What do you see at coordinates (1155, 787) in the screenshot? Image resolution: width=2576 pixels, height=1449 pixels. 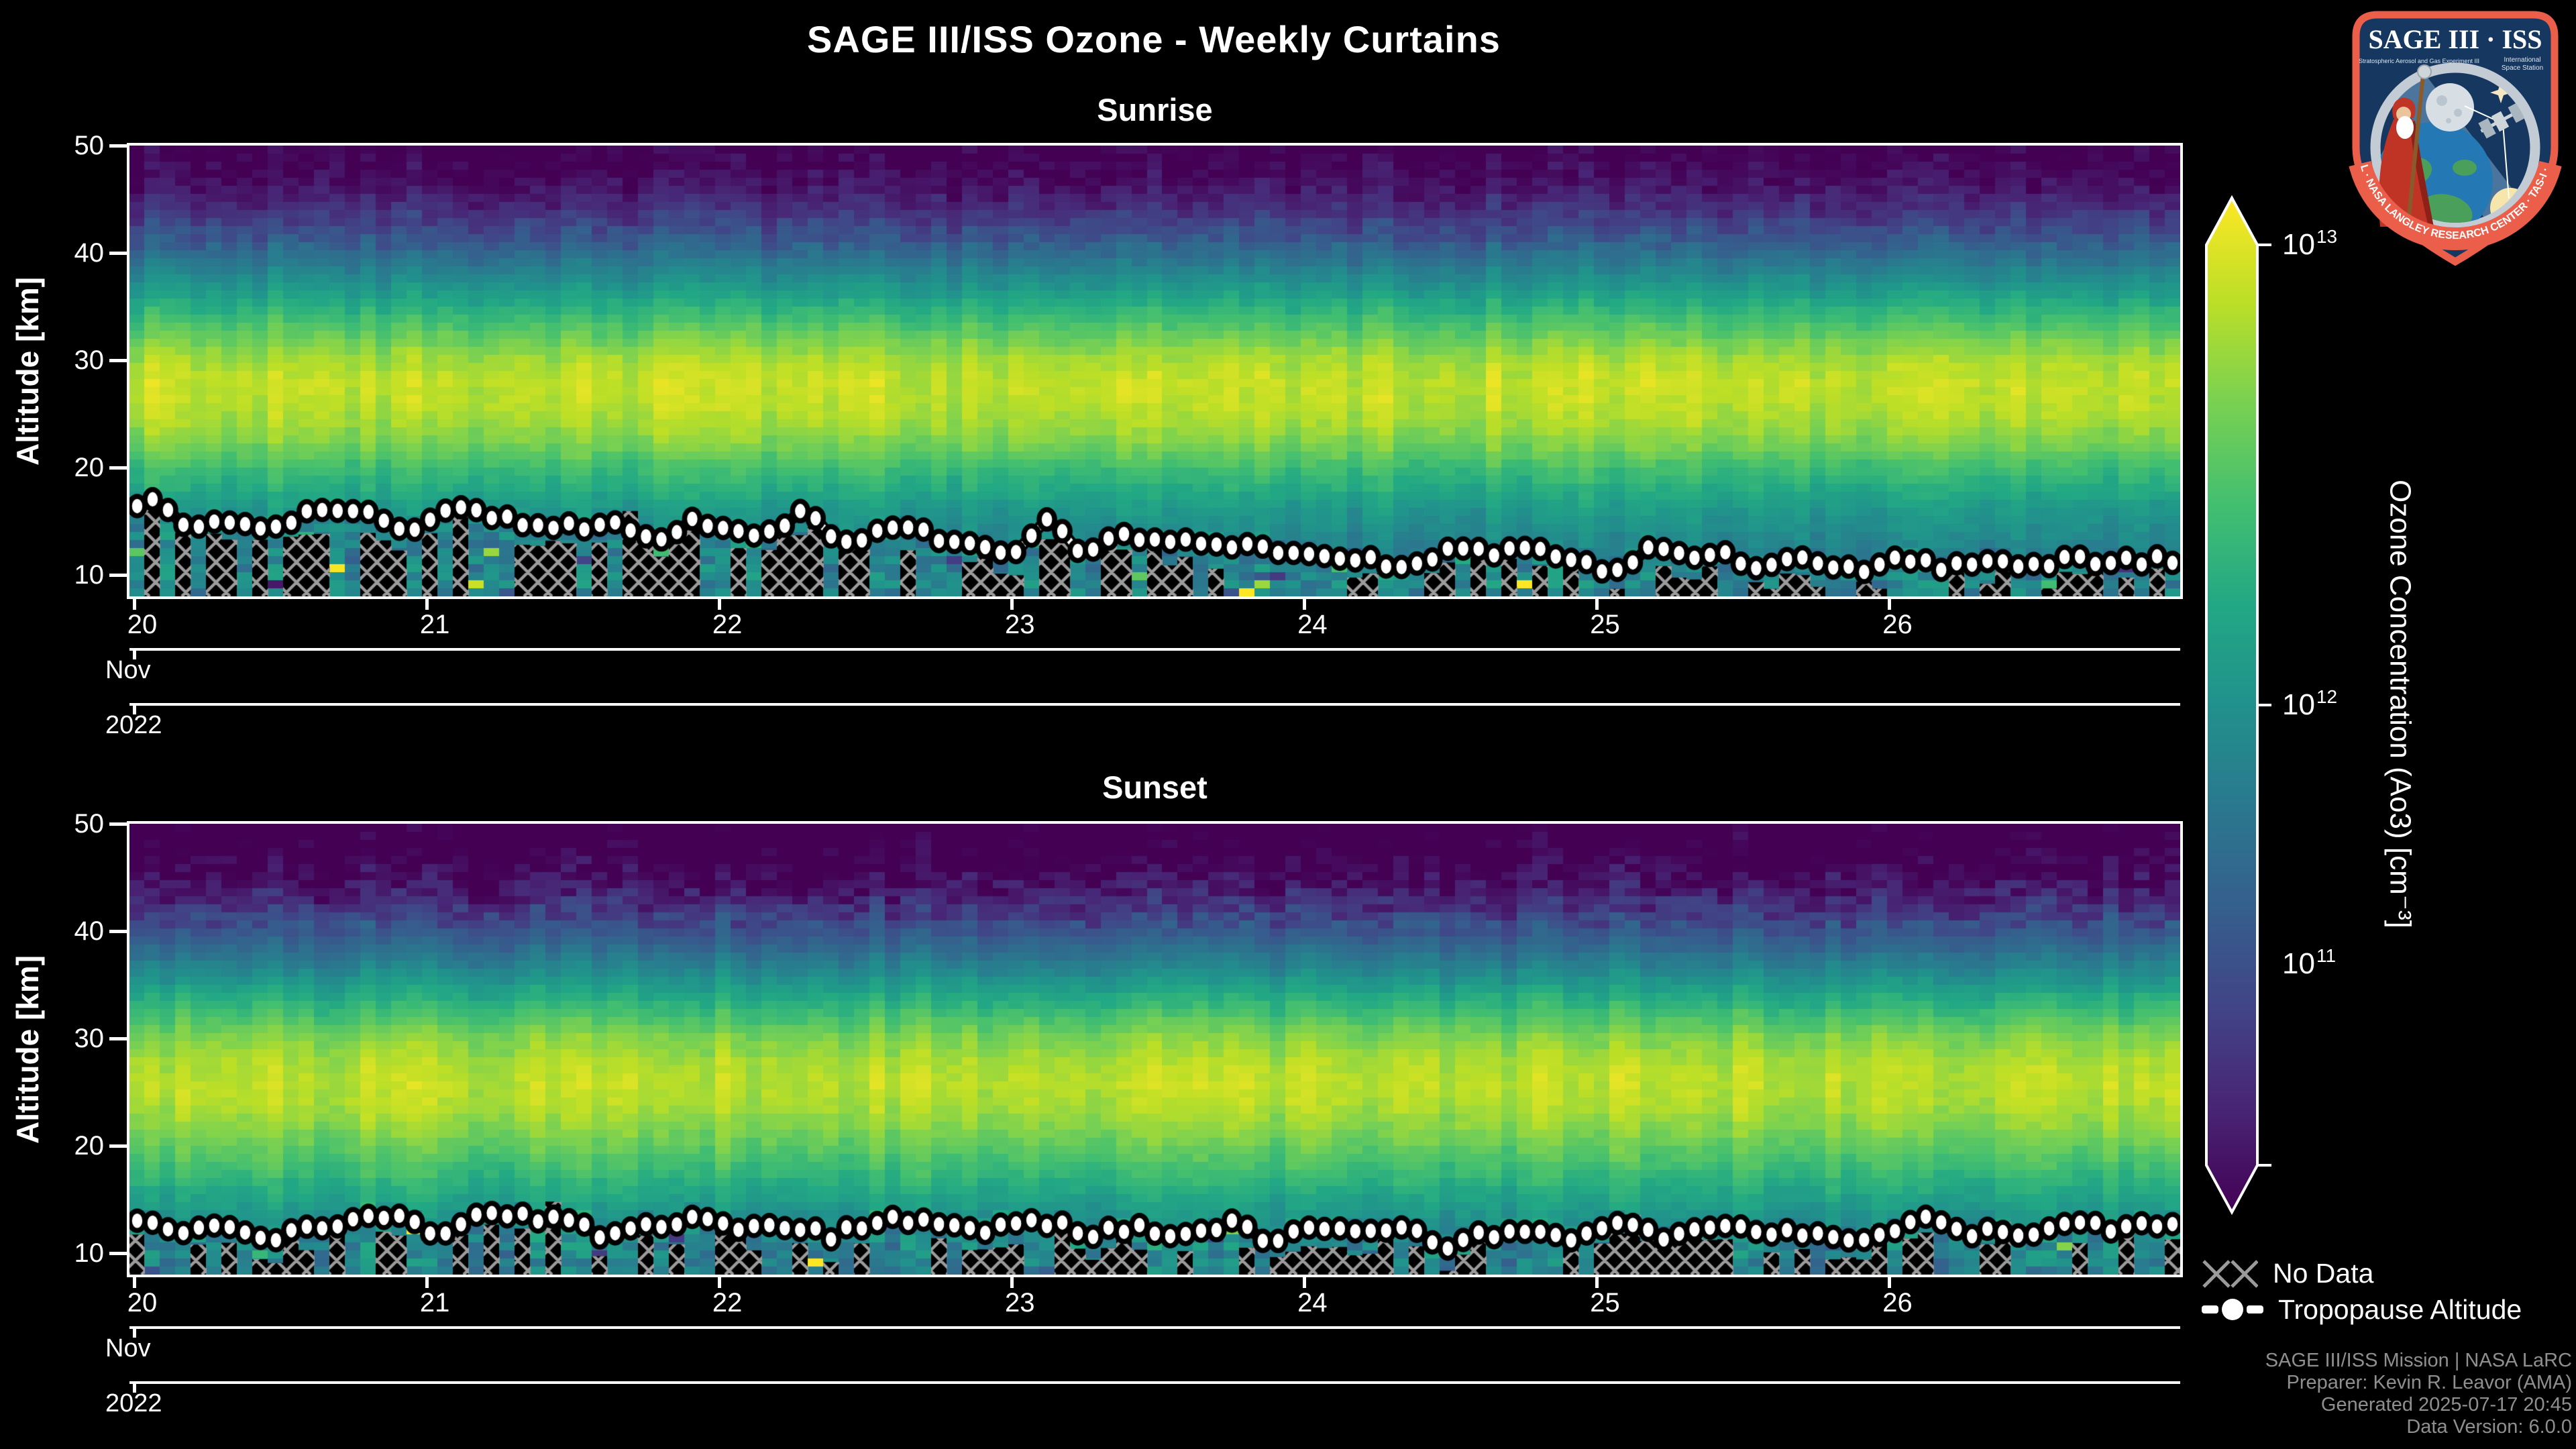 I see `sunset-panel-title: Sunset` at bounding box center [1155, 787].